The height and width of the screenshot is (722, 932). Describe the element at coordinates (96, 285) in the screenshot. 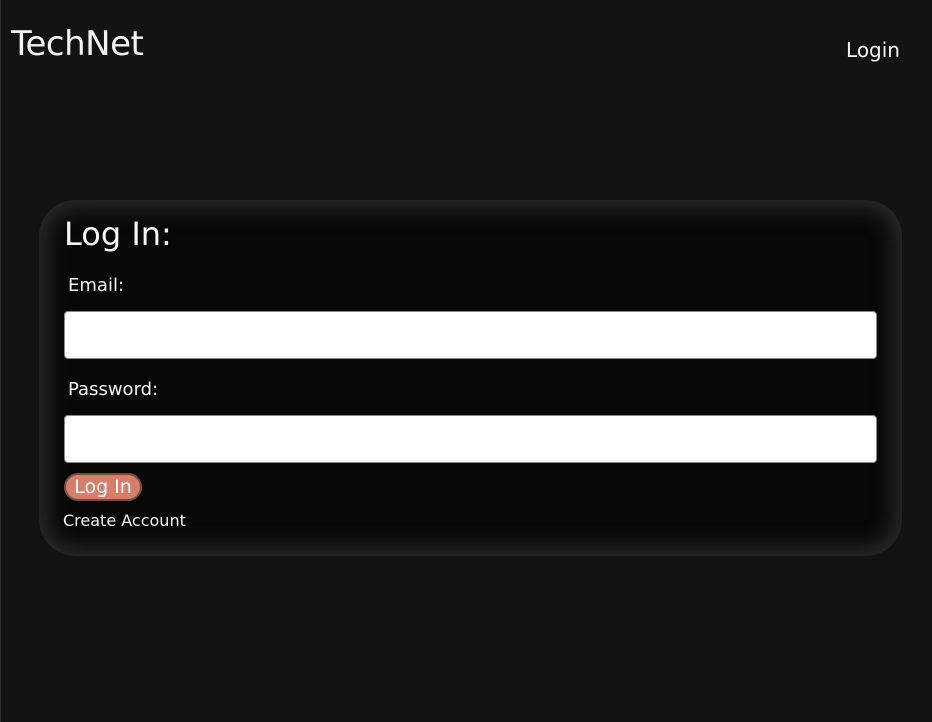

I see `email-label: Email:` at that location.